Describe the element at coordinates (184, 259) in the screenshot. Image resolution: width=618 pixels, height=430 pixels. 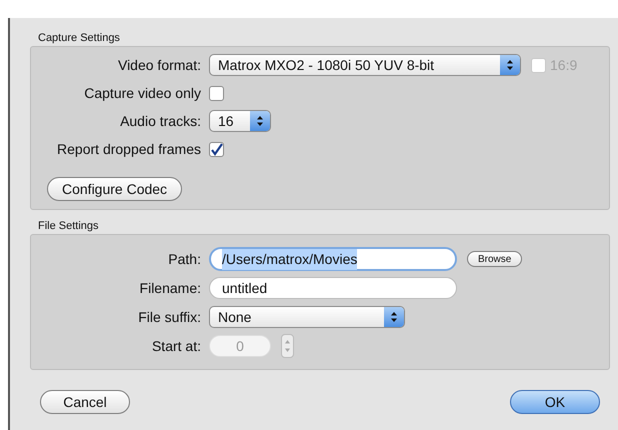
I see `field-label: Path:` at that location.